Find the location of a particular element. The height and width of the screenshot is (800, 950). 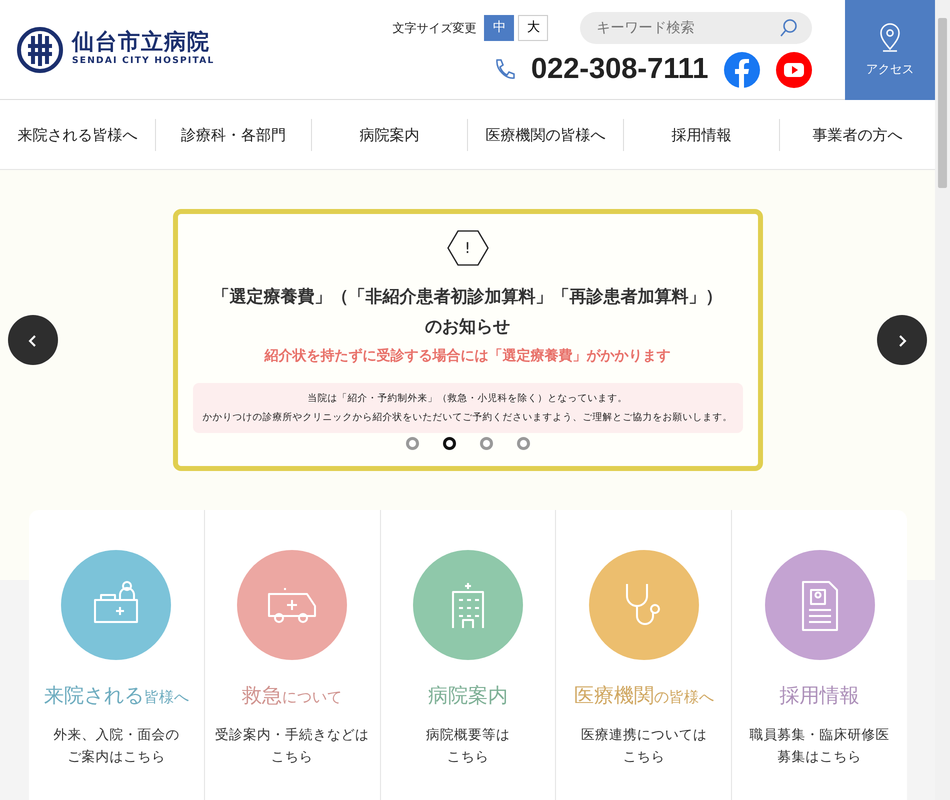

access-button: アクセス is located at coordinates (890, 50).